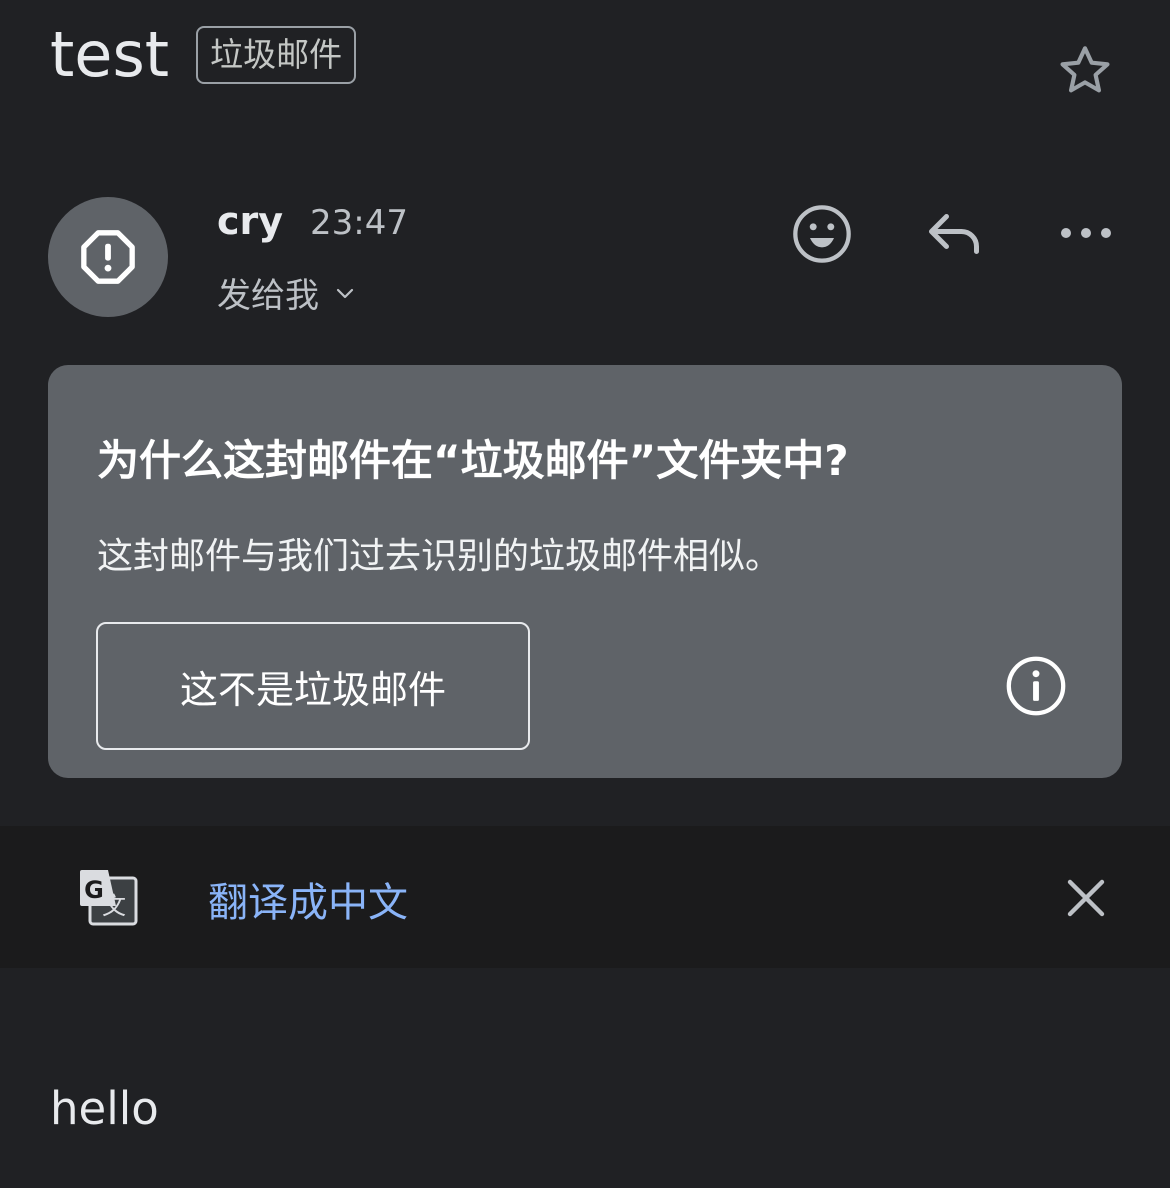  Describe the element at coordinates (110, 54) in the screenshot. I see `subject-title: test` at that location.